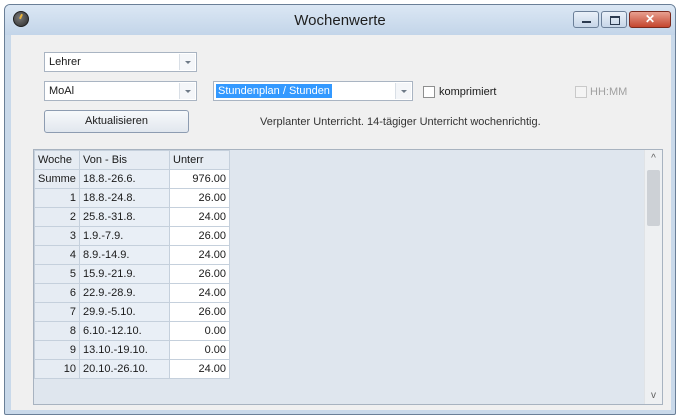  What do you see at coordinates (57, 179) in the screenshot?
I see `sum-label-cell: Summe` at bounding box center [57, 179].